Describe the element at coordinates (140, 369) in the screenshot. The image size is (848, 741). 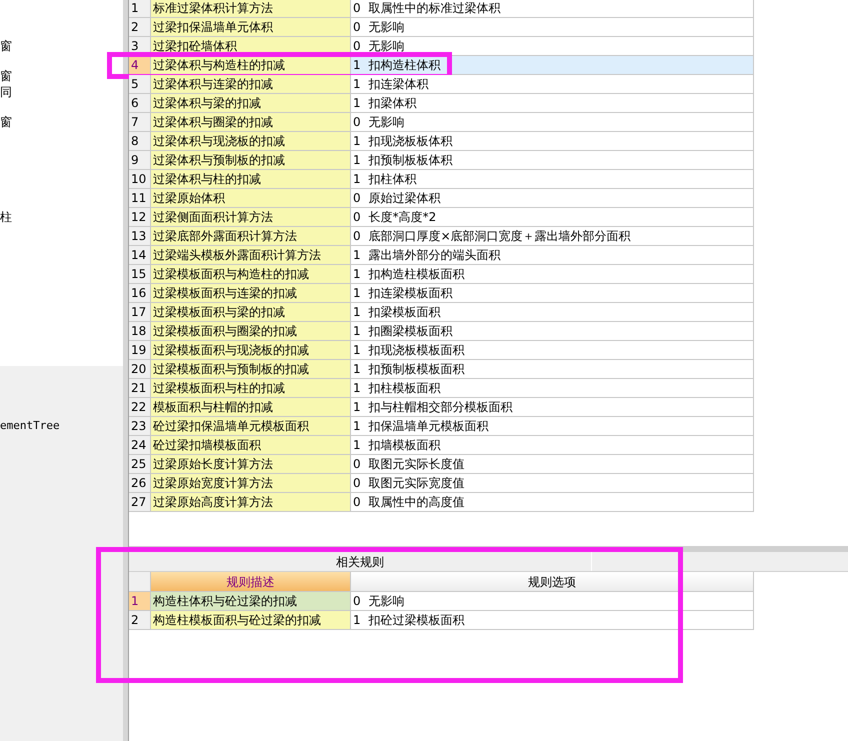
I see `row-number: 20` at that location.